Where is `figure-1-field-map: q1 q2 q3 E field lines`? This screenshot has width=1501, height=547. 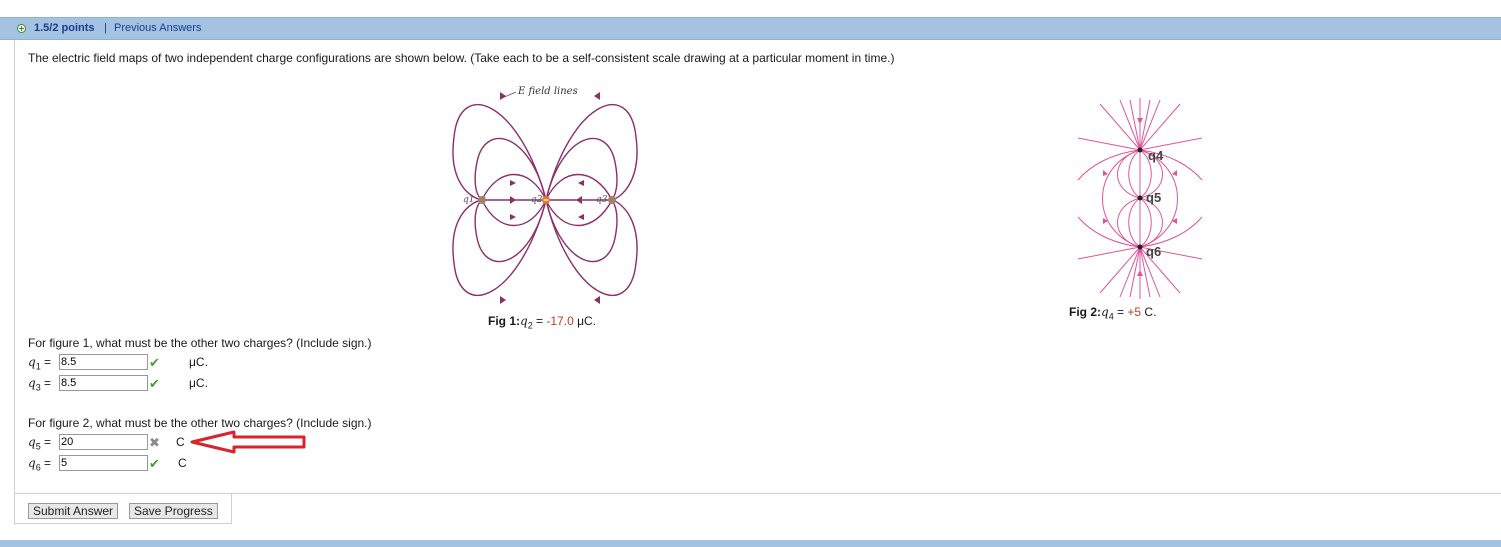 figure-1-field-map: q1 q2 q3 E field lines is located at coordinates (545, 195).